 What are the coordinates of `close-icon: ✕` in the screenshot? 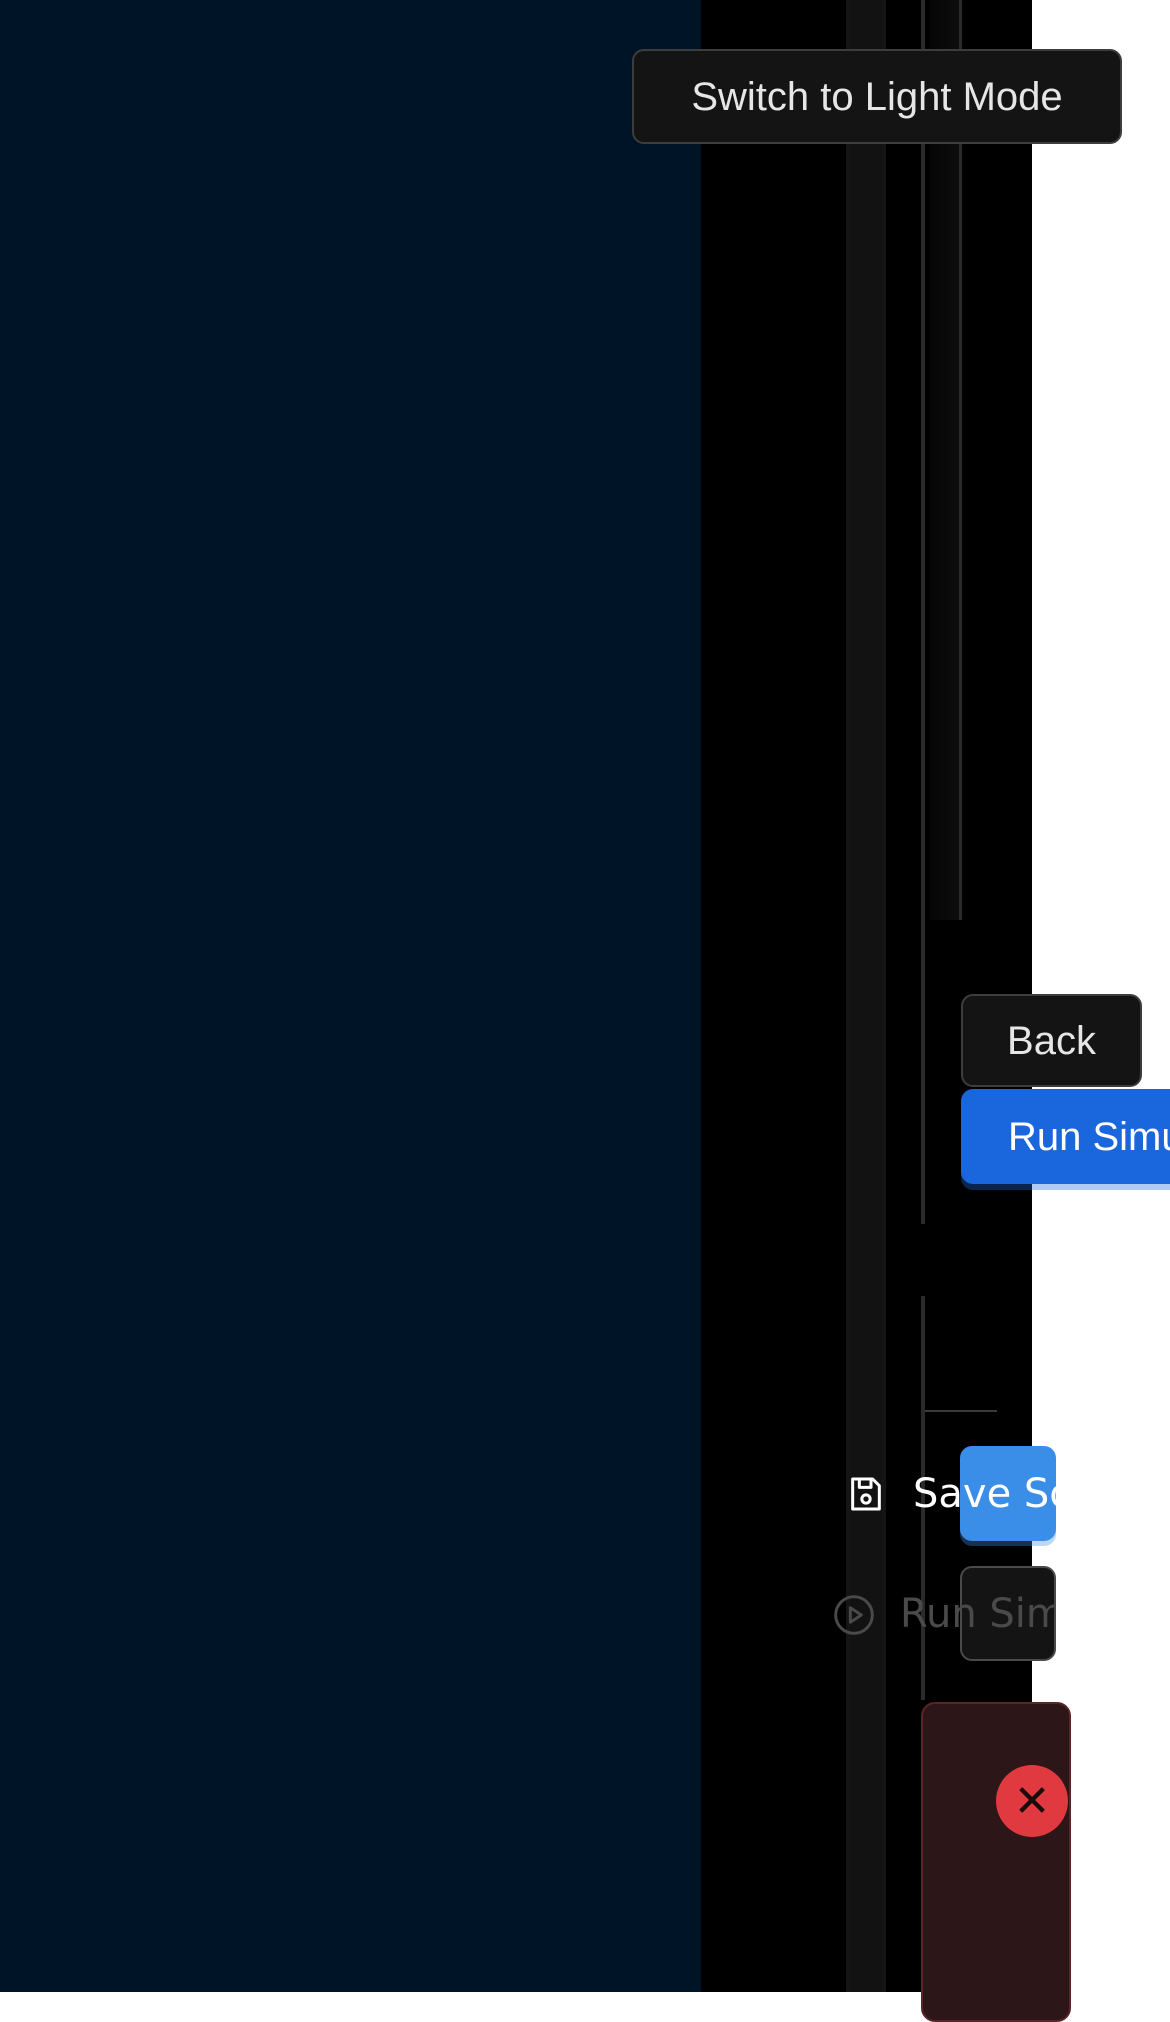 It's located at (1032, 1801).